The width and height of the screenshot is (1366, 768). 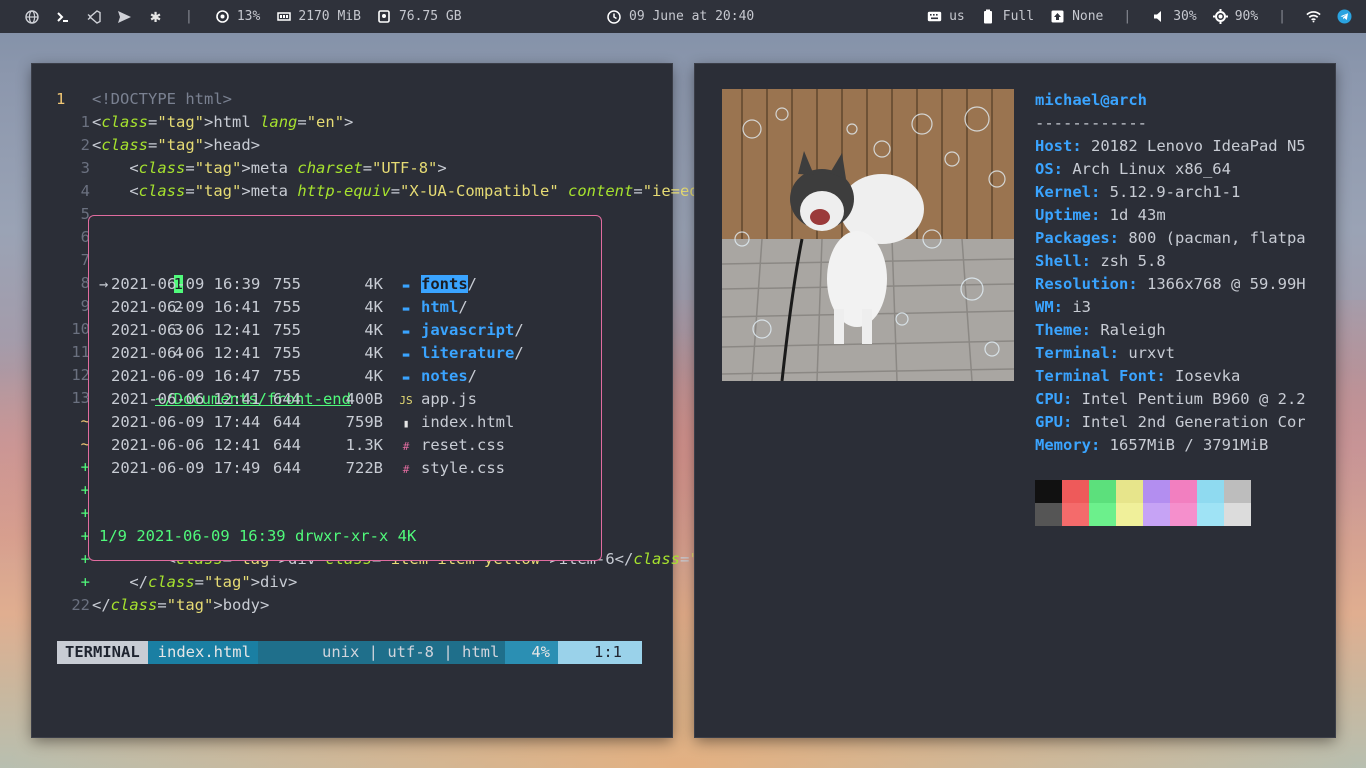 What do you see at coordinates (288, 399) in the screenshot?
I see `lf-entry: 2021-06-06 12:41 644 400B JS app.js` at bounding box center [288, 399].